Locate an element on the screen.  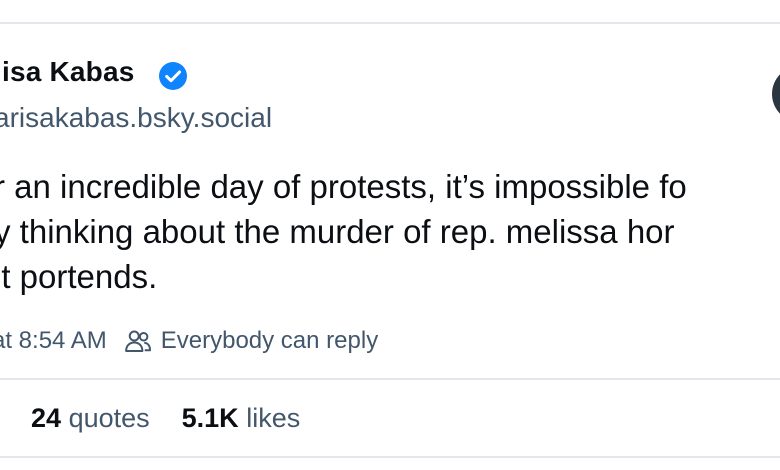
quotes-label: quotes is located at coordinates (109, 417).